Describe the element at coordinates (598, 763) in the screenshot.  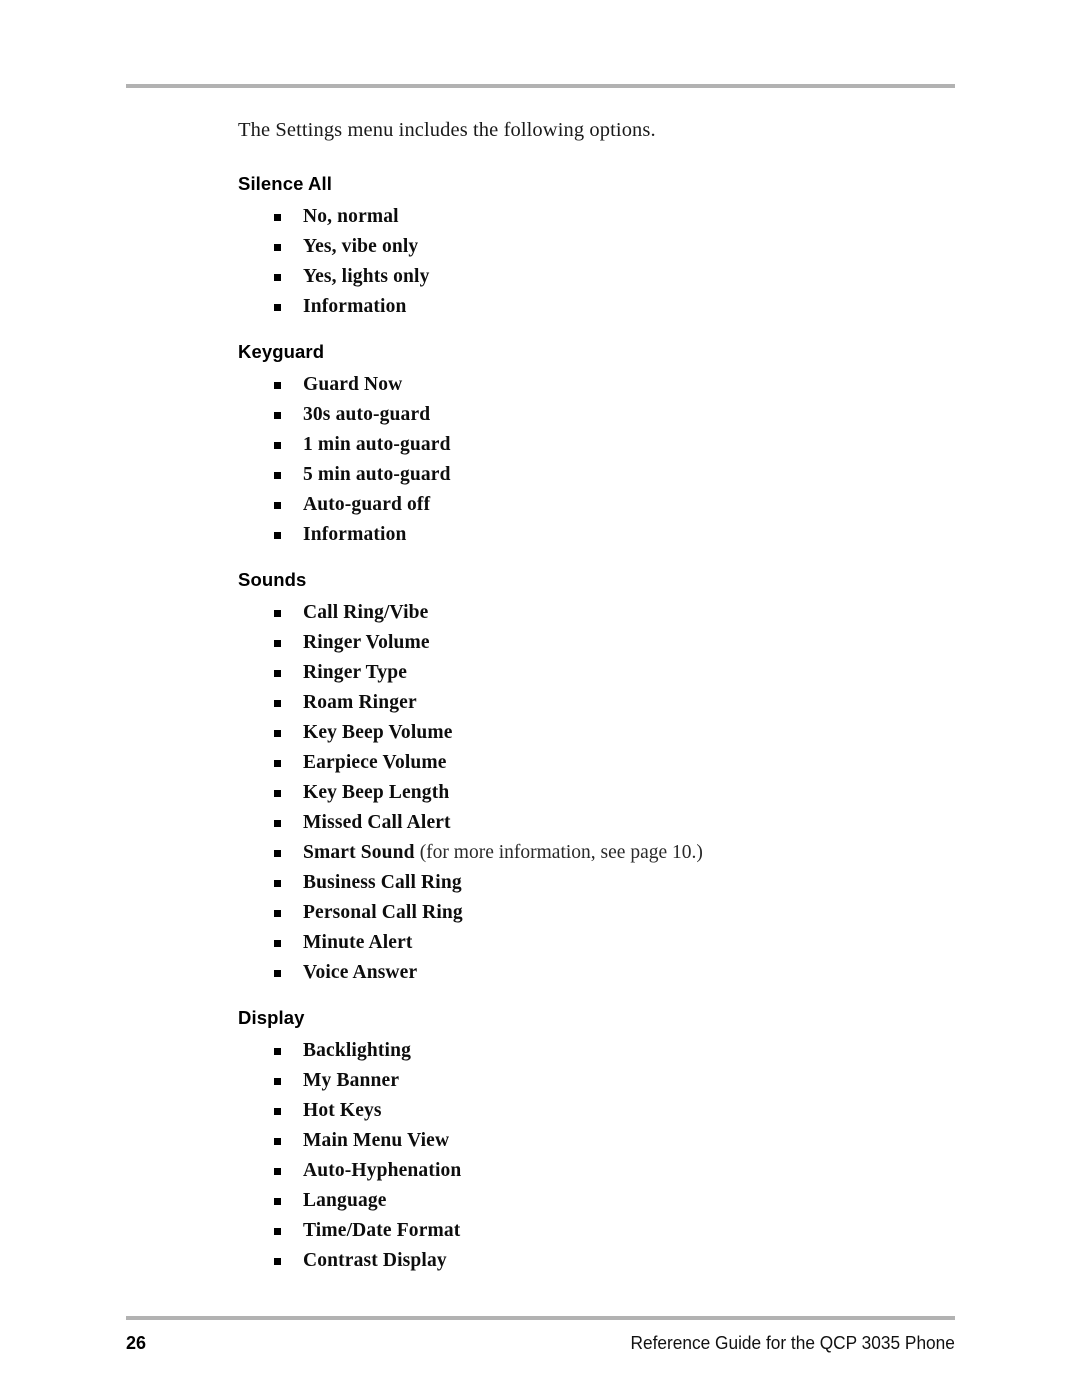
I see `list-item: Earpiece Volume` at that location.